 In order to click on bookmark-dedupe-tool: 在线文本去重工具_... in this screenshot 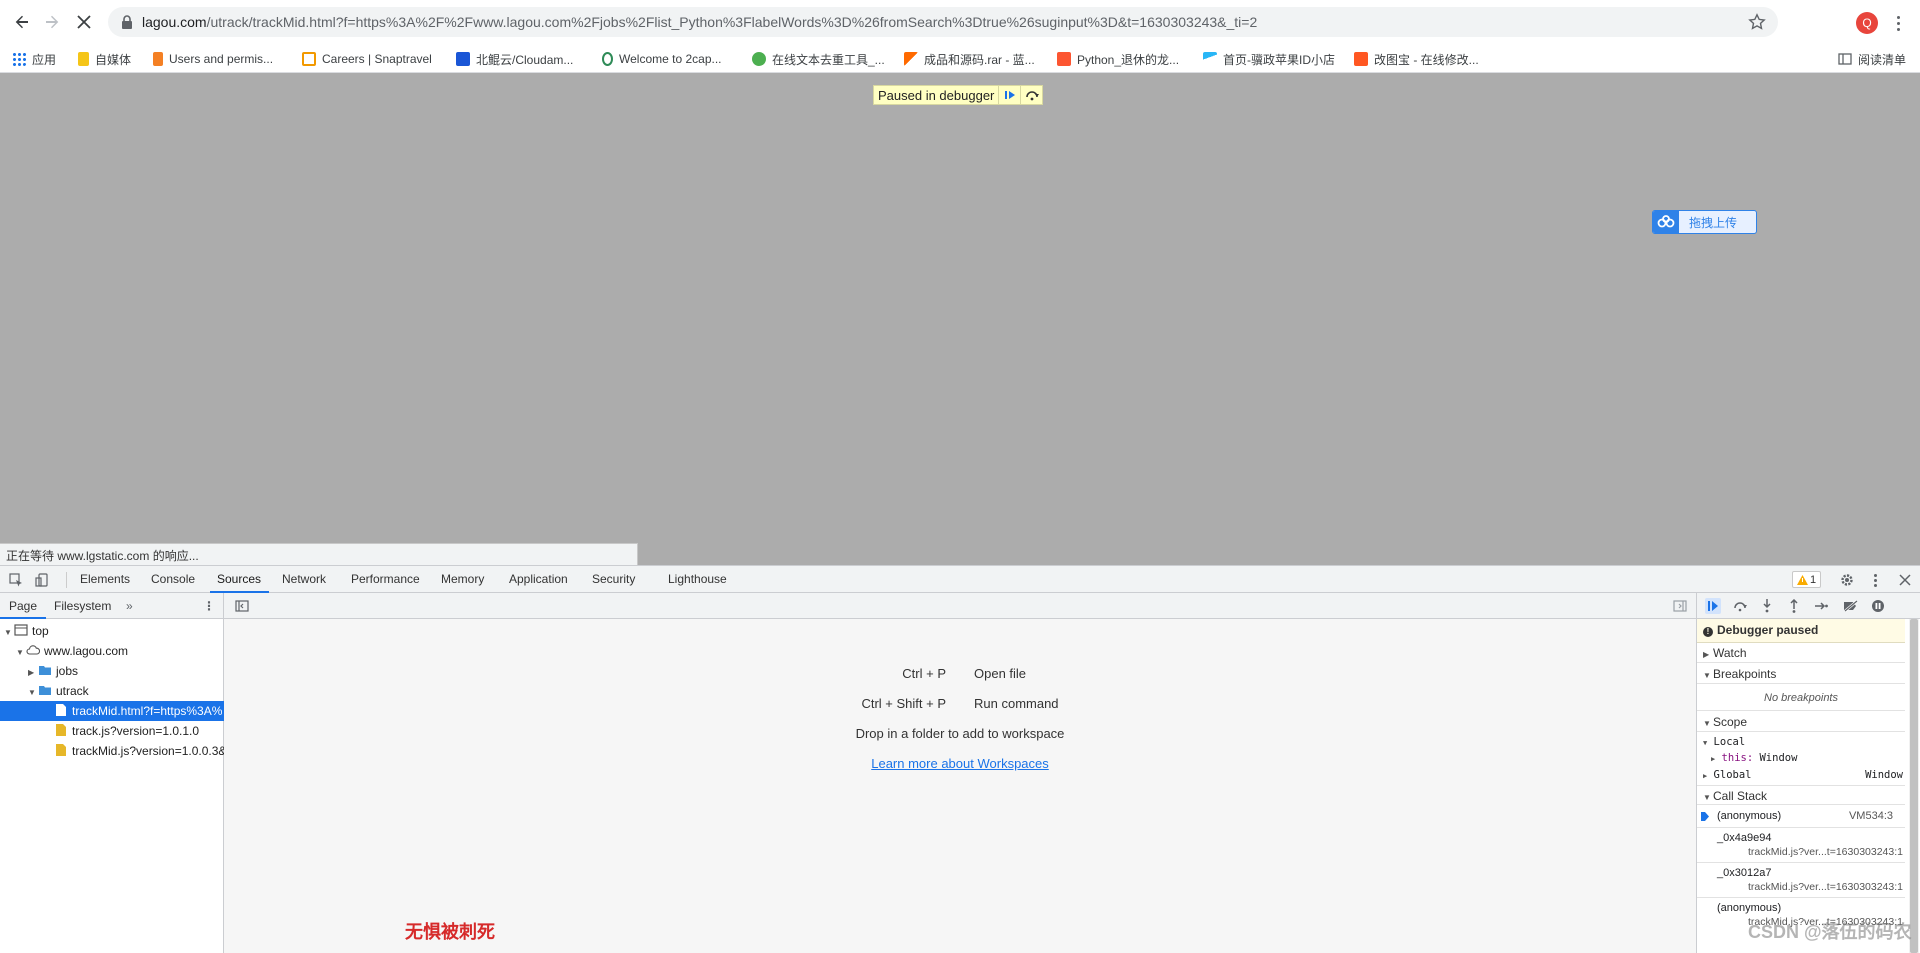, I will do `click(818, 59)`.